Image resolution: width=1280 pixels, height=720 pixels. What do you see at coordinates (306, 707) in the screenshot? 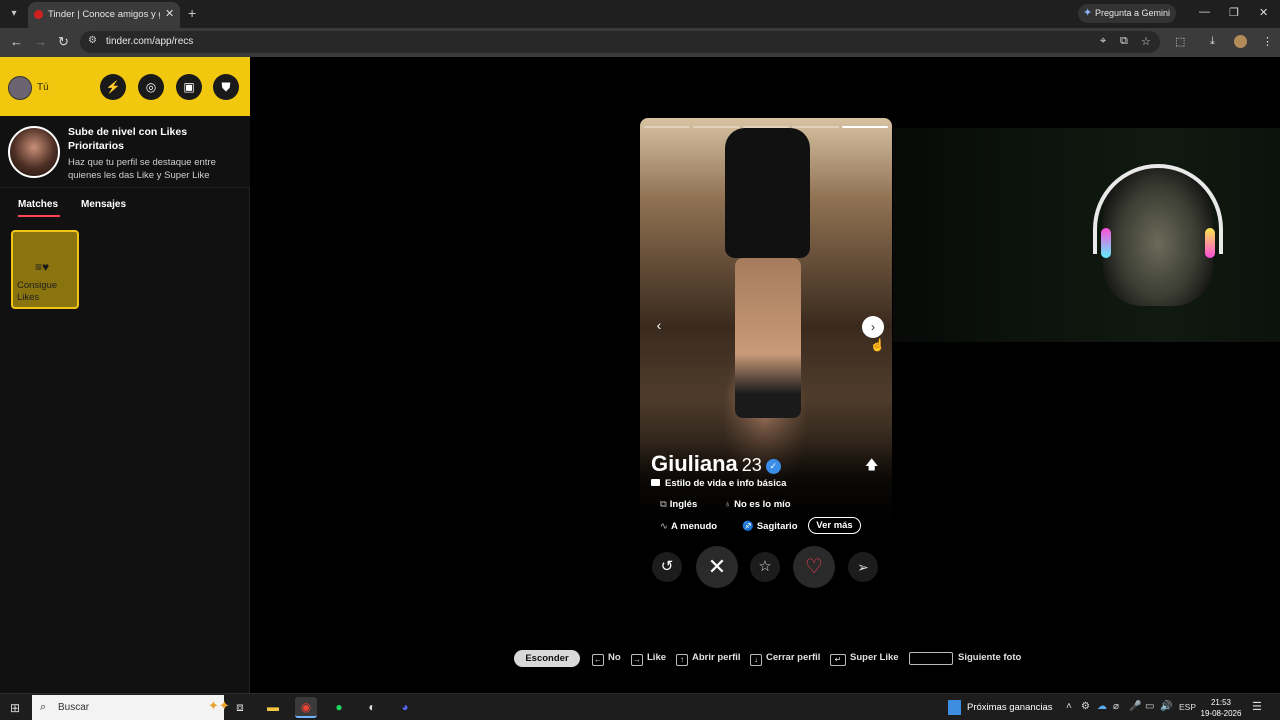
I see `chrome-icon: ◉` at bounding box center [306, 707].